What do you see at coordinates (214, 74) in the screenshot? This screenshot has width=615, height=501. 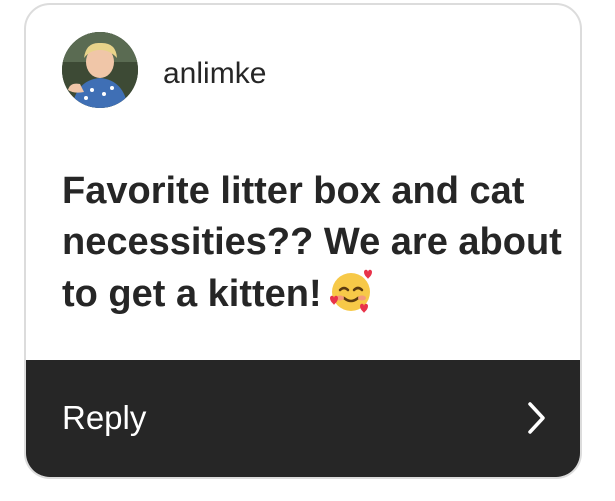 I see `username-label: anlimke` at bounding box center [214, 74].